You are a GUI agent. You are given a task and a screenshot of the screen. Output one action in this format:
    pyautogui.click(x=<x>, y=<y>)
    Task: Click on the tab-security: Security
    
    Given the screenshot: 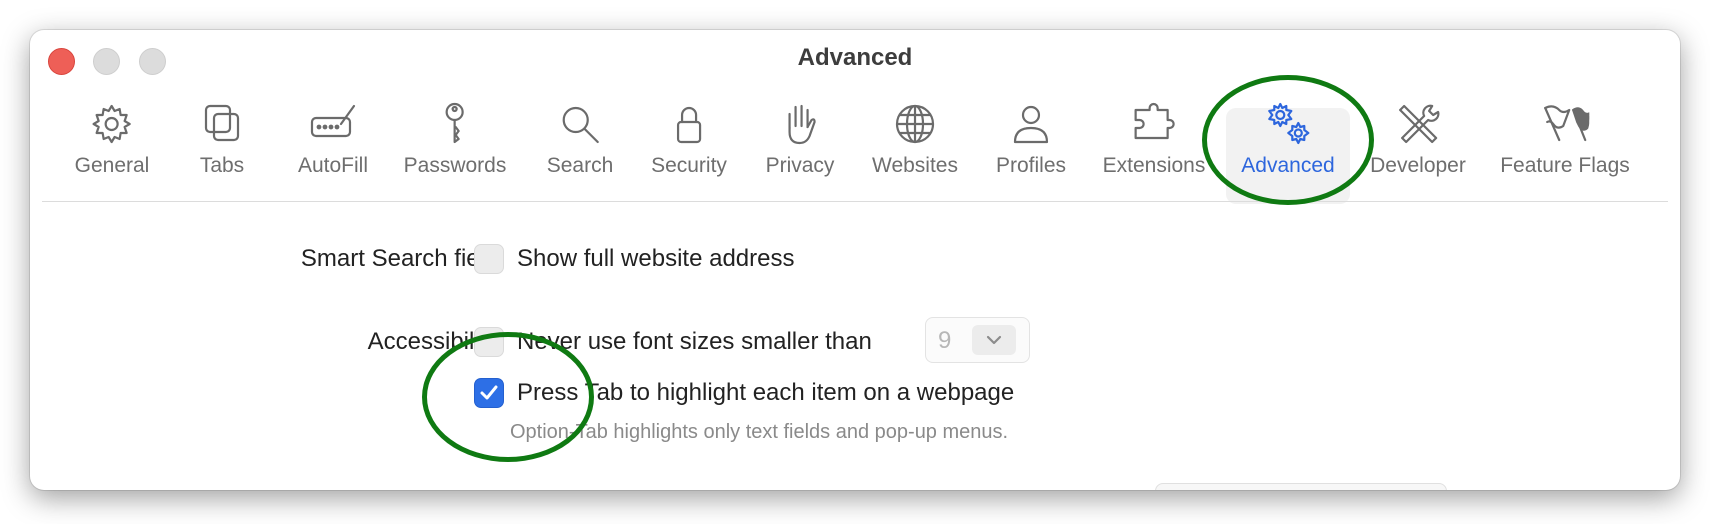 What is the action you would take?
    pyautogui.click(x=689, y=139)
    